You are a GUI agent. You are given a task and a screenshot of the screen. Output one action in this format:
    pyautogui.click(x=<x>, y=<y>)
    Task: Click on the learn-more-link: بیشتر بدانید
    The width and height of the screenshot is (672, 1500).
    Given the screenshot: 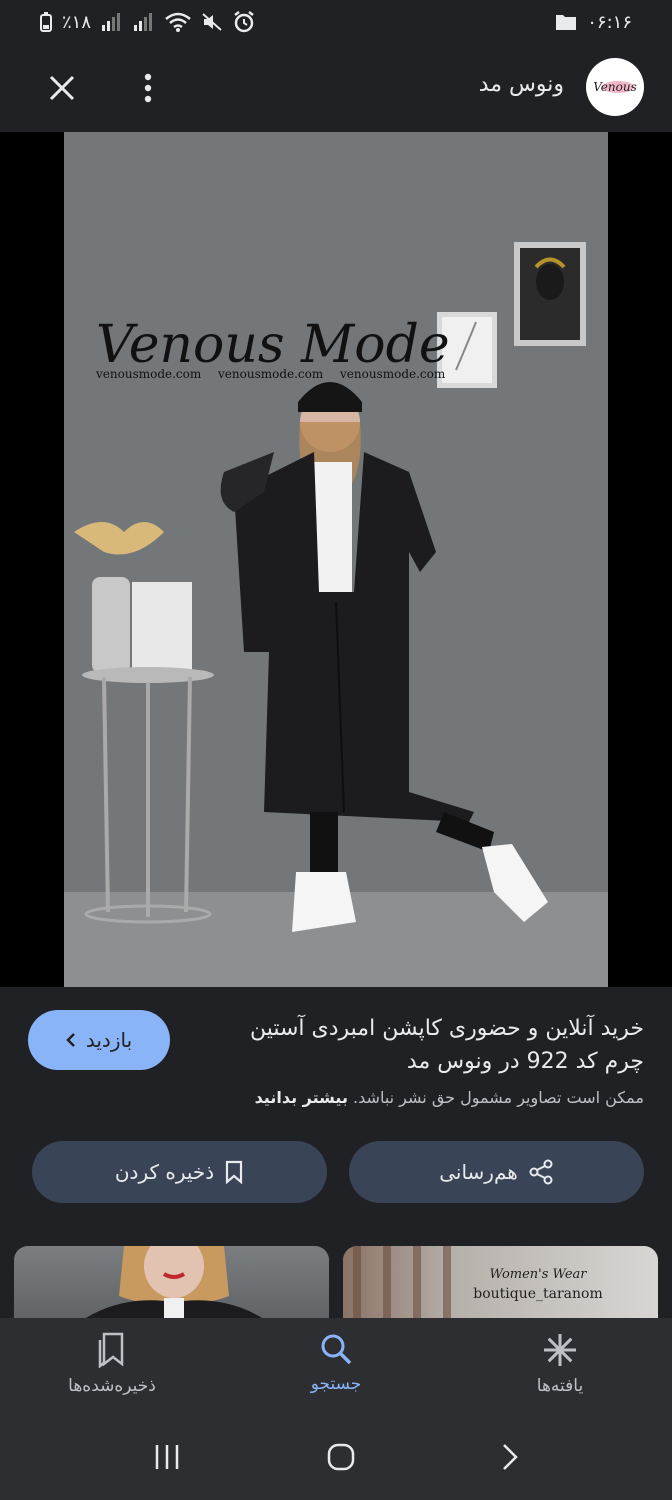 What is the action you would take?
    pyautogui.click(x=301, y=1097)
    